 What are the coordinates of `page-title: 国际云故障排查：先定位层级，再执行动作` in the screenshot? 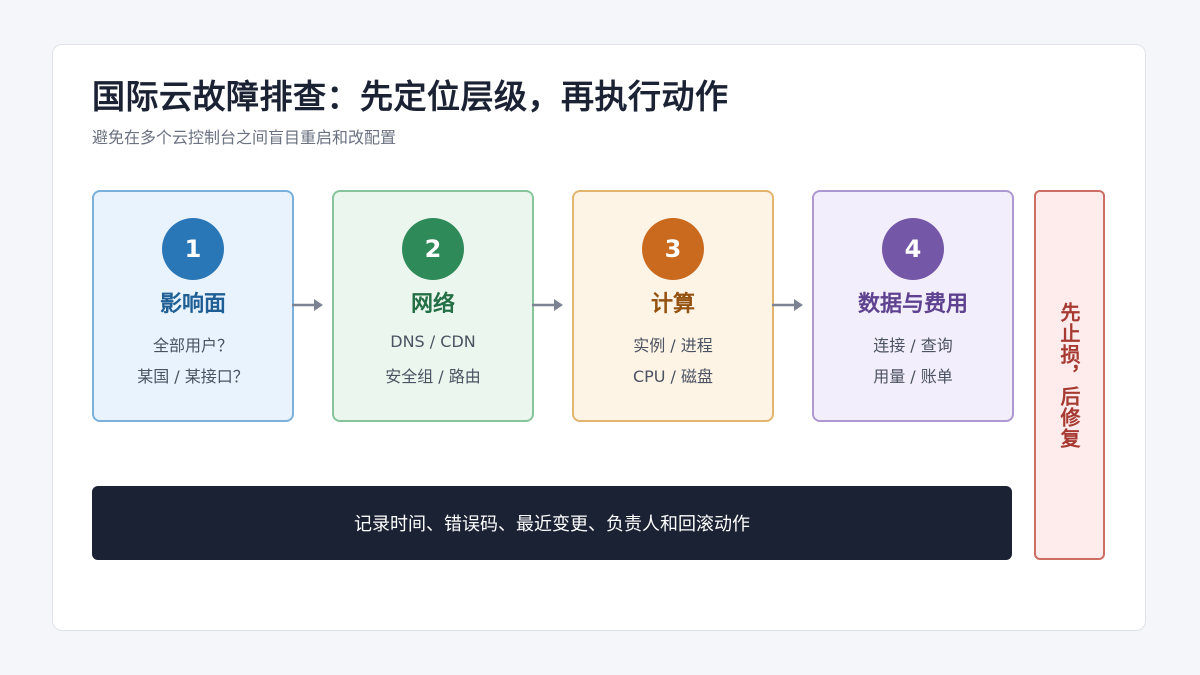 It's located at (410, 96).